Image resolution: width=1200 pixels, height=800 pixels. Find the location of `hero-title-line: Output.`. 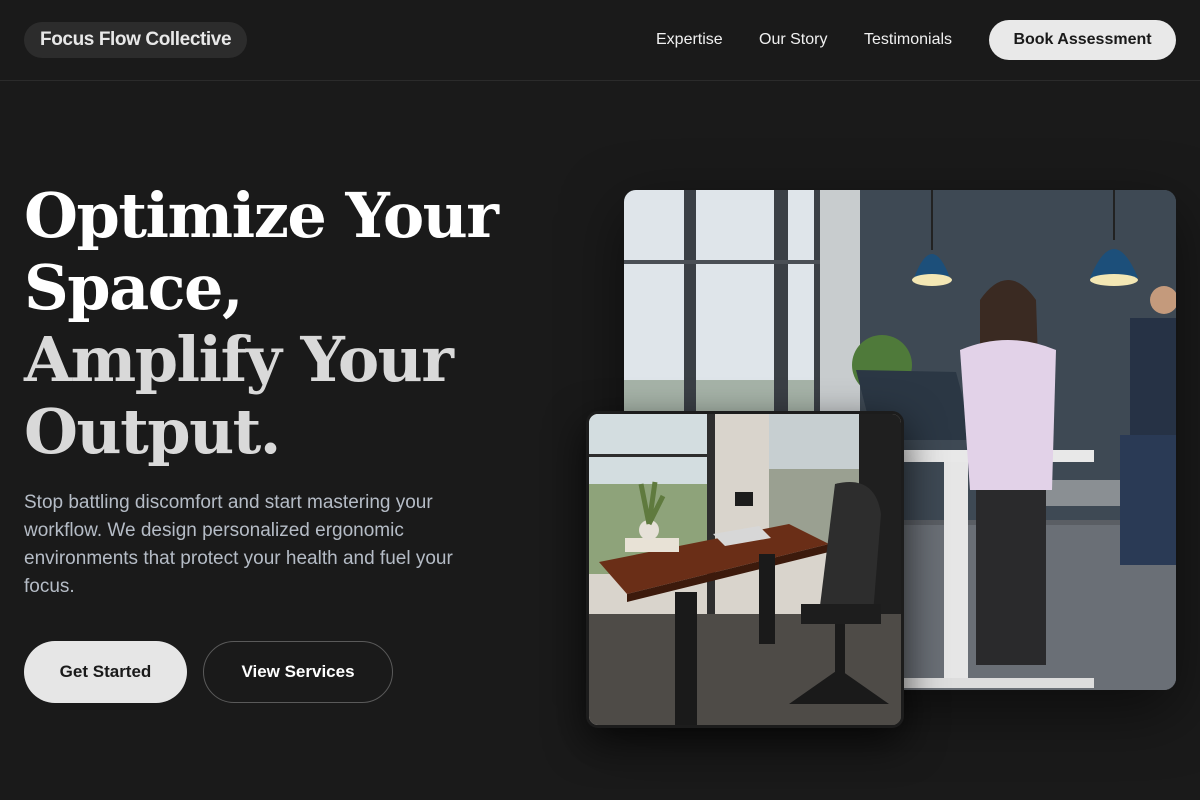

hero-title-line: Output. is located at coordinates (152, 431).